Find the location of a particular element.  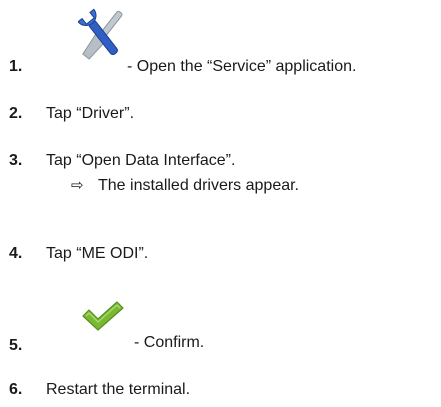

step-4: 4. Tap “ME ODI”. is located at coordinates (220, 256).